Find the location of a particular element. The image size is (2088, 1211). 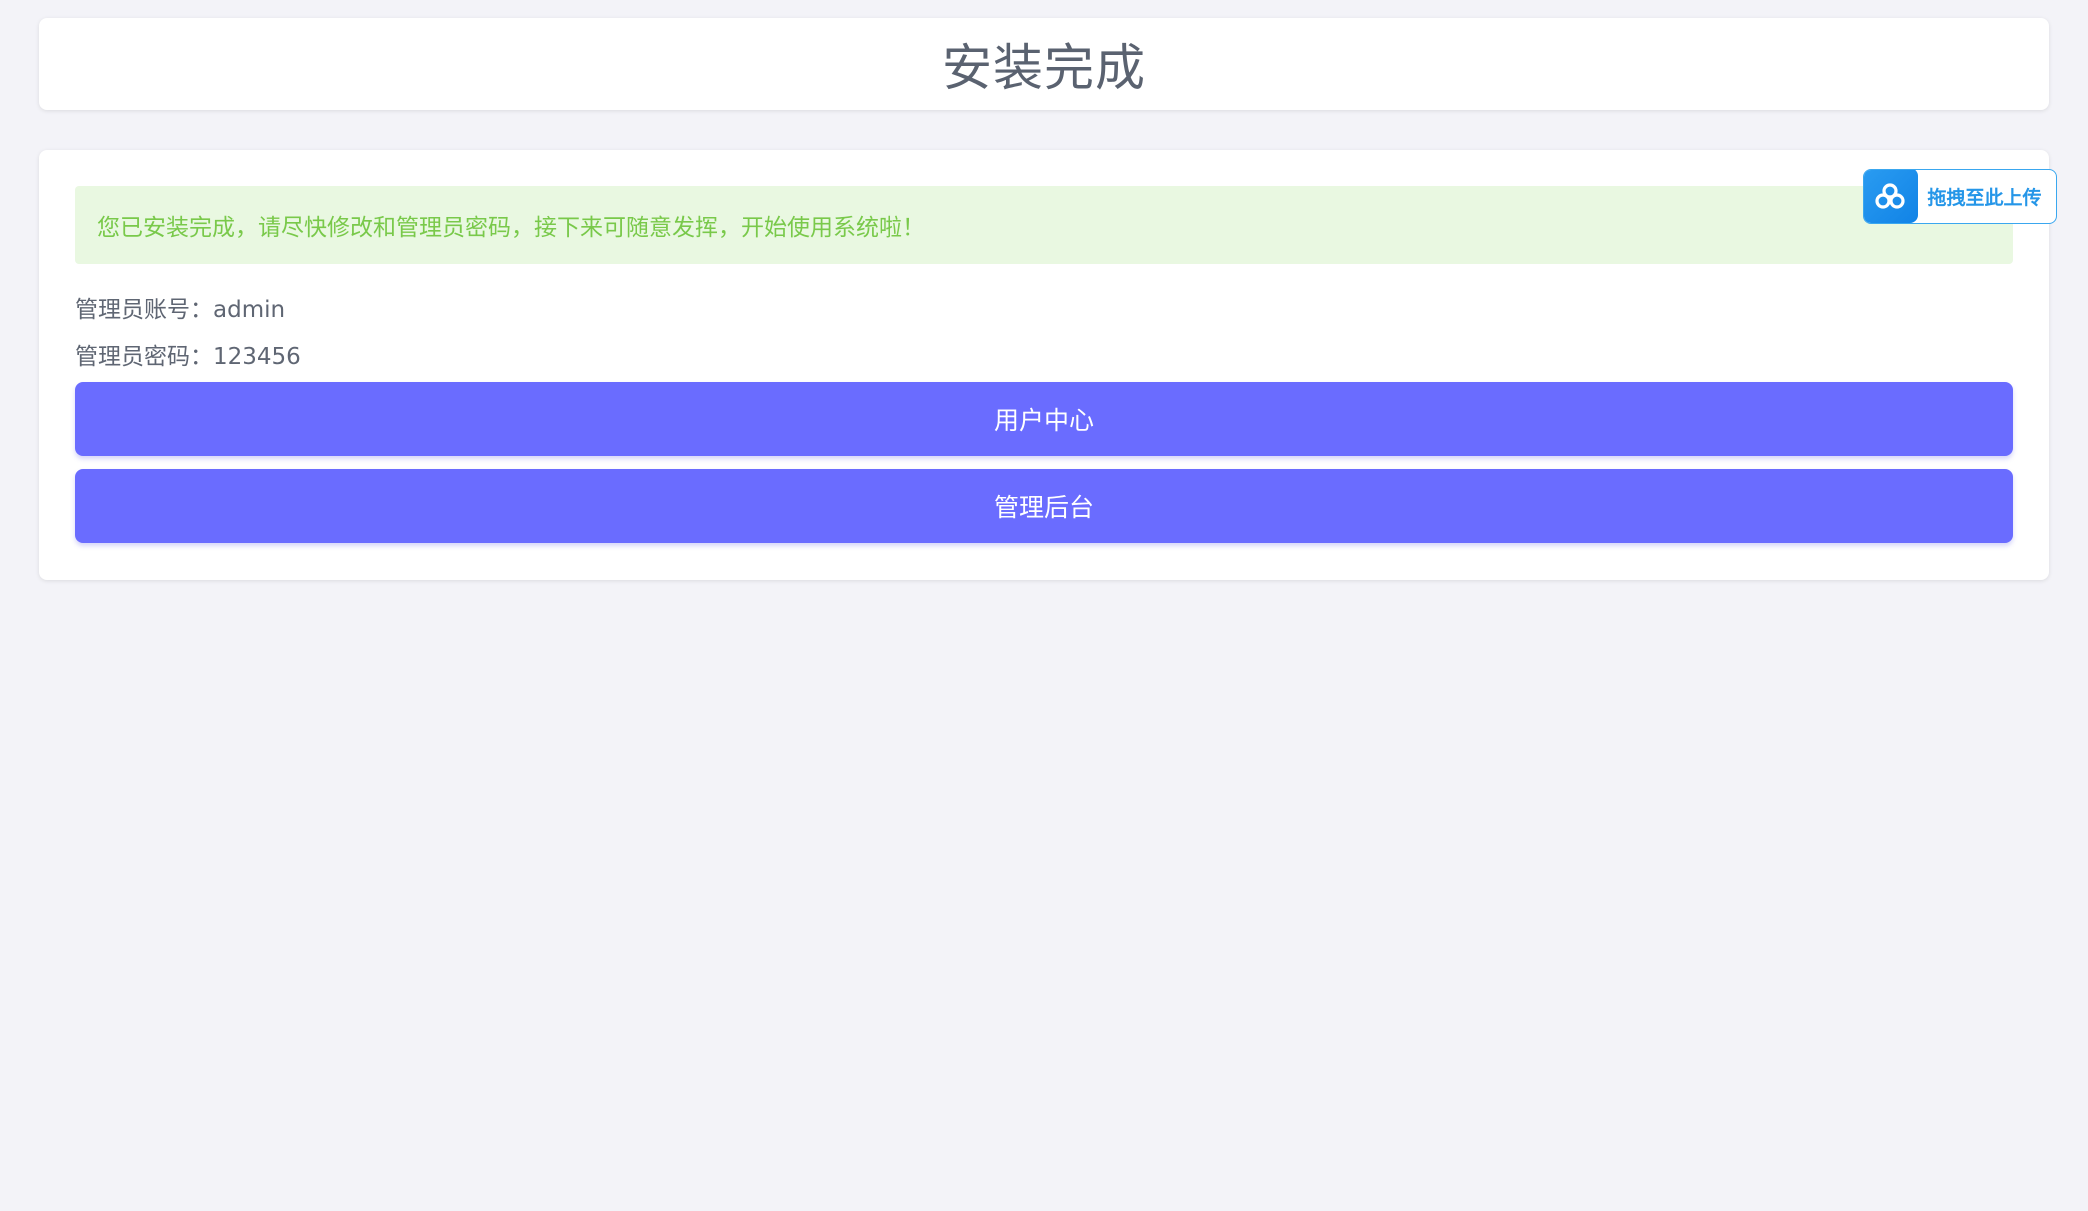

user-center-button: 用户中心 is located at coordinates (1044, 419).